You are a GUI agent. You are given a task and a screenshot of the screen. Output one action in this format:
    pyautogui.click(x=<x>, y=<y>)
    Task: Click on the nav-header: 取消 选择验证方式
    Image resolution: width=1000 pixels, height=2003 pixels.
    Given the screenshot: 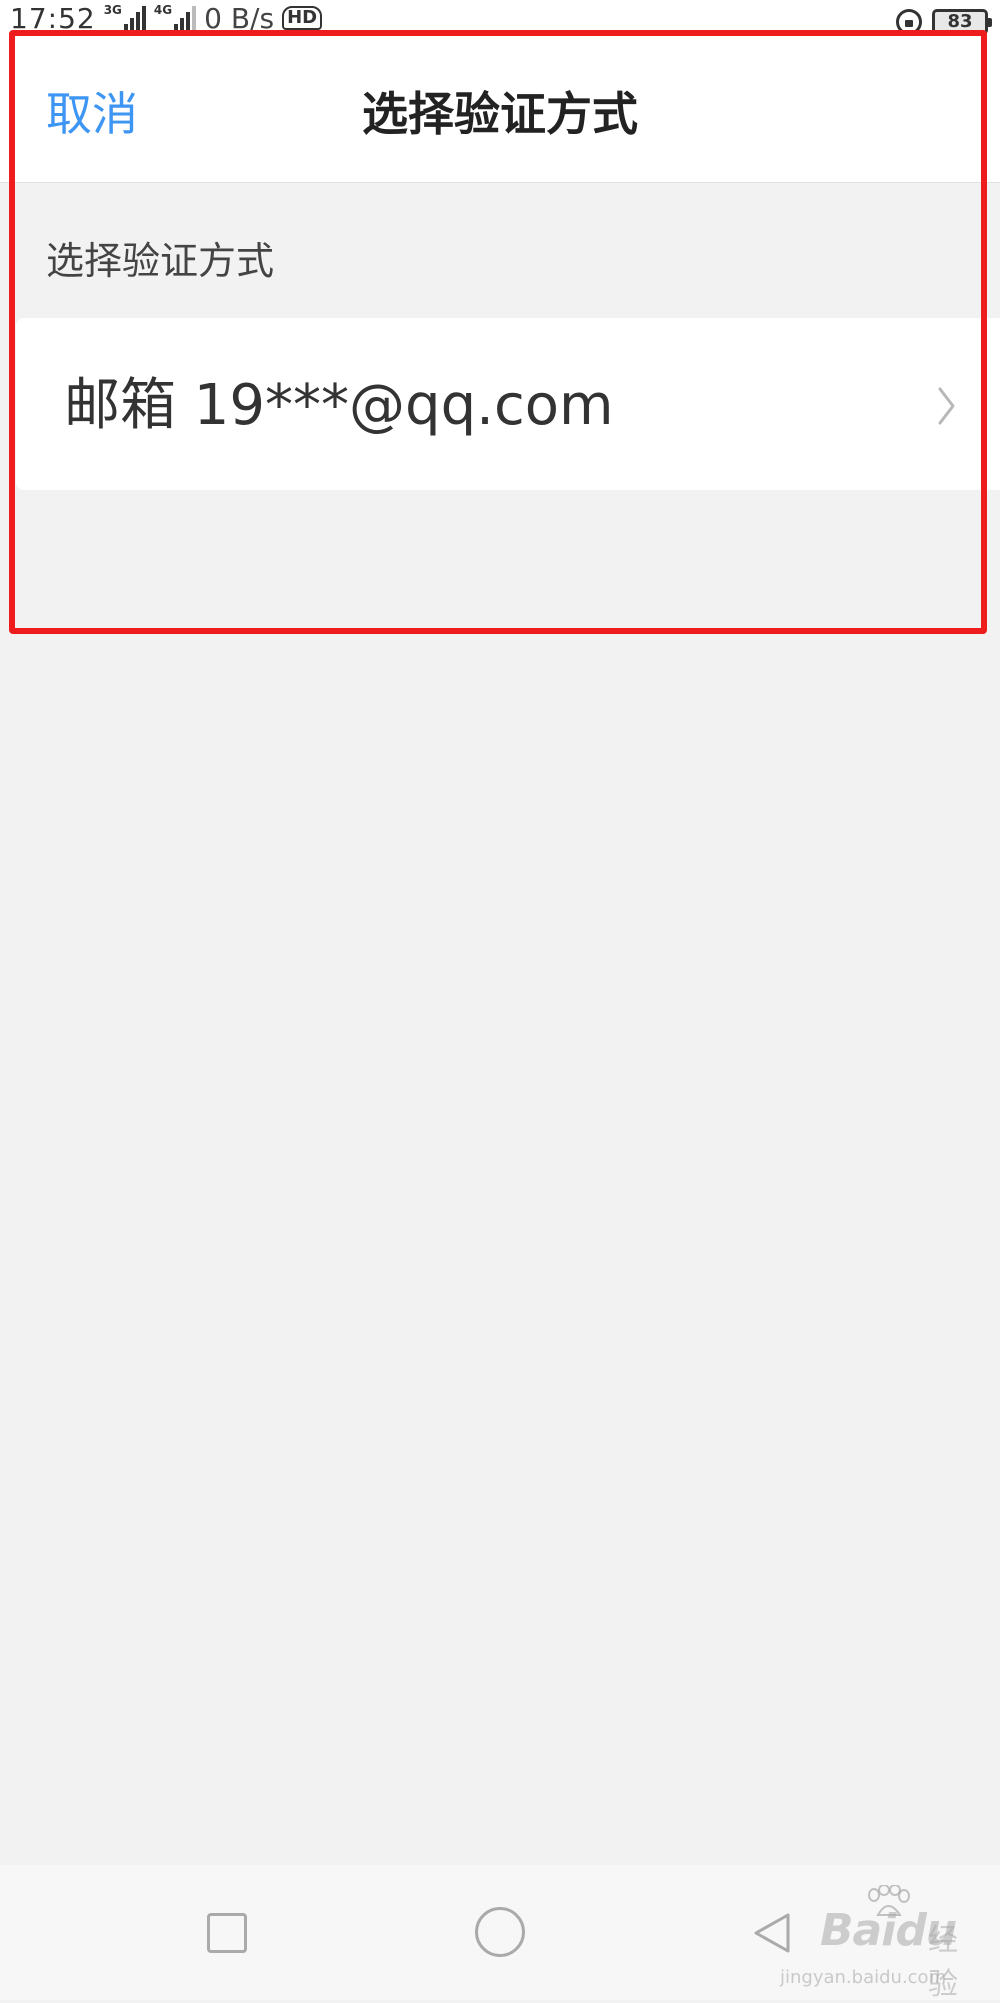 What is the action you would take?
    pyautogui.click(x=500, y=112)
    